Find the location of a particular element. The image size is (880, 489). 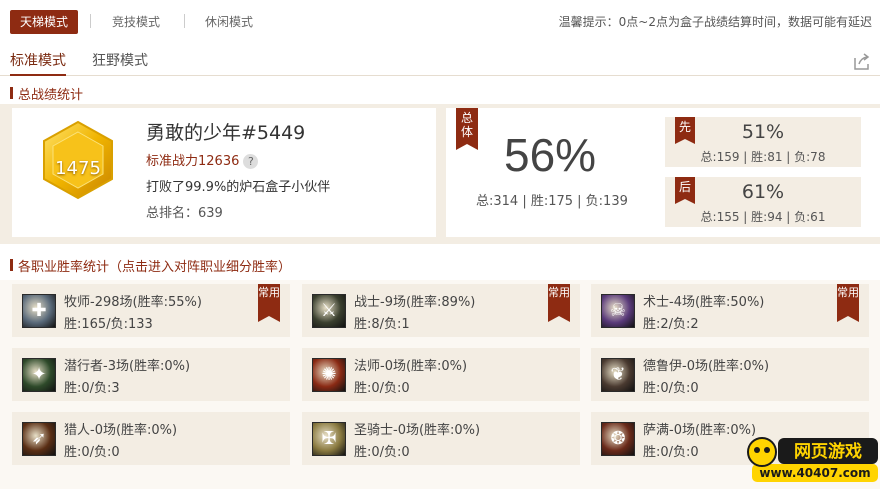

svg-text: www.40407.com is located at coordinates (814, 473).